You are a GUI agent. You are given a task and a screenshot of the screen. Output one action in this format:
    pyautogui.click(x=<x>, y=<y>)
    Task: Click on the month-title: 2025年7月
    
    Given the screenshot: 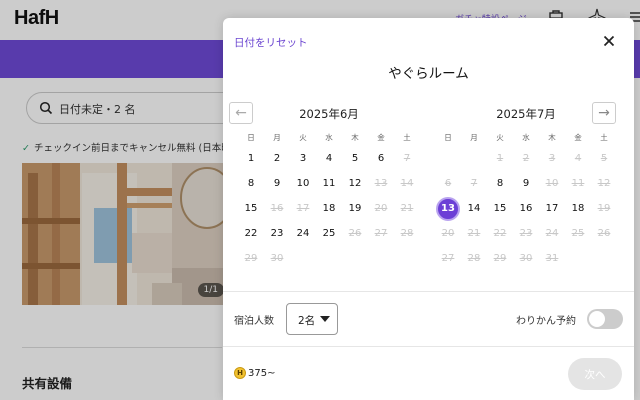 What is the action you would take?
    pyautogui.click(x=526, y=114)
    